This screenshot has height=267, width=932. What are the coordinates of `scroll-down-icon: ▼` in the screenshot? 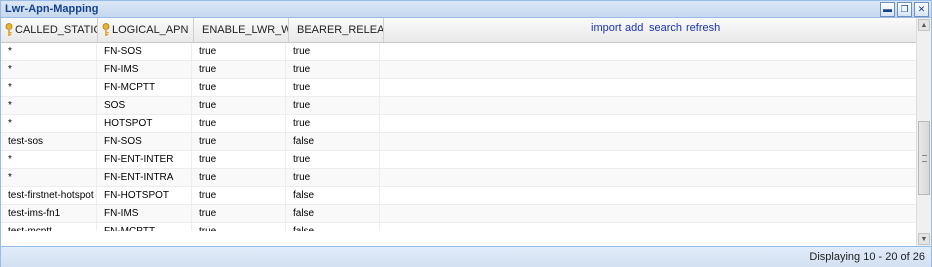 It's located at (924, 239).